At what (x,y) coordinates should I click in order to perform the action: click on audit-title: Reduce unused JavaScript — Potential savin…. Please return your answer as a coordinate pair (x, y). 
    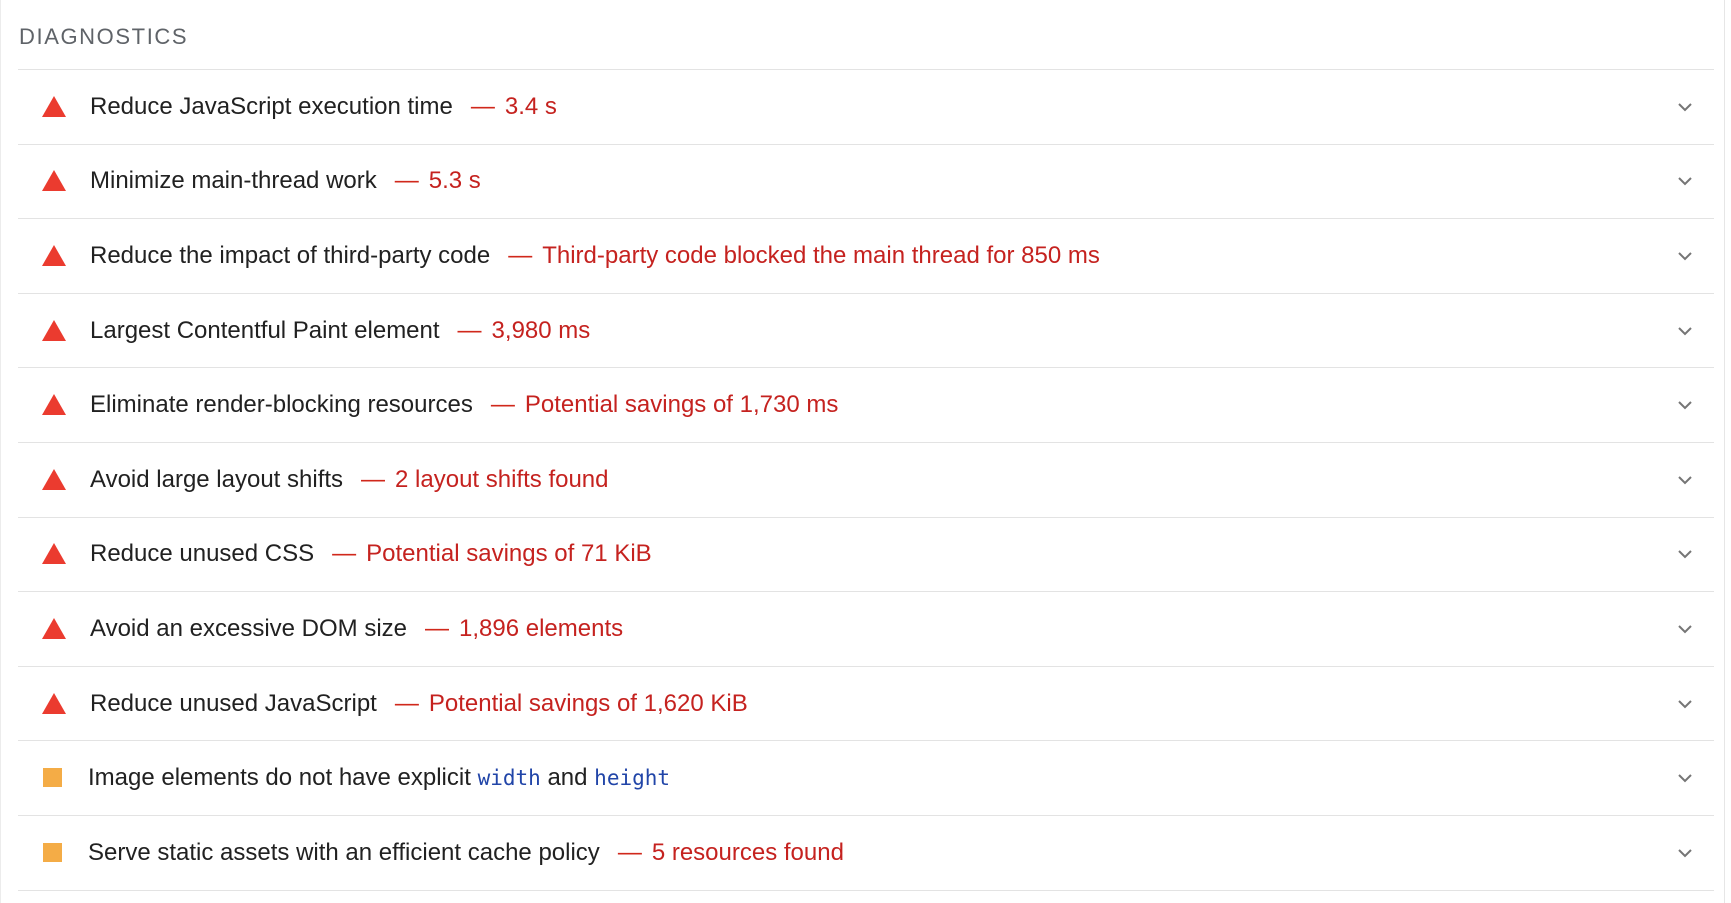
    Looking at the image, I should click on (419, 703).